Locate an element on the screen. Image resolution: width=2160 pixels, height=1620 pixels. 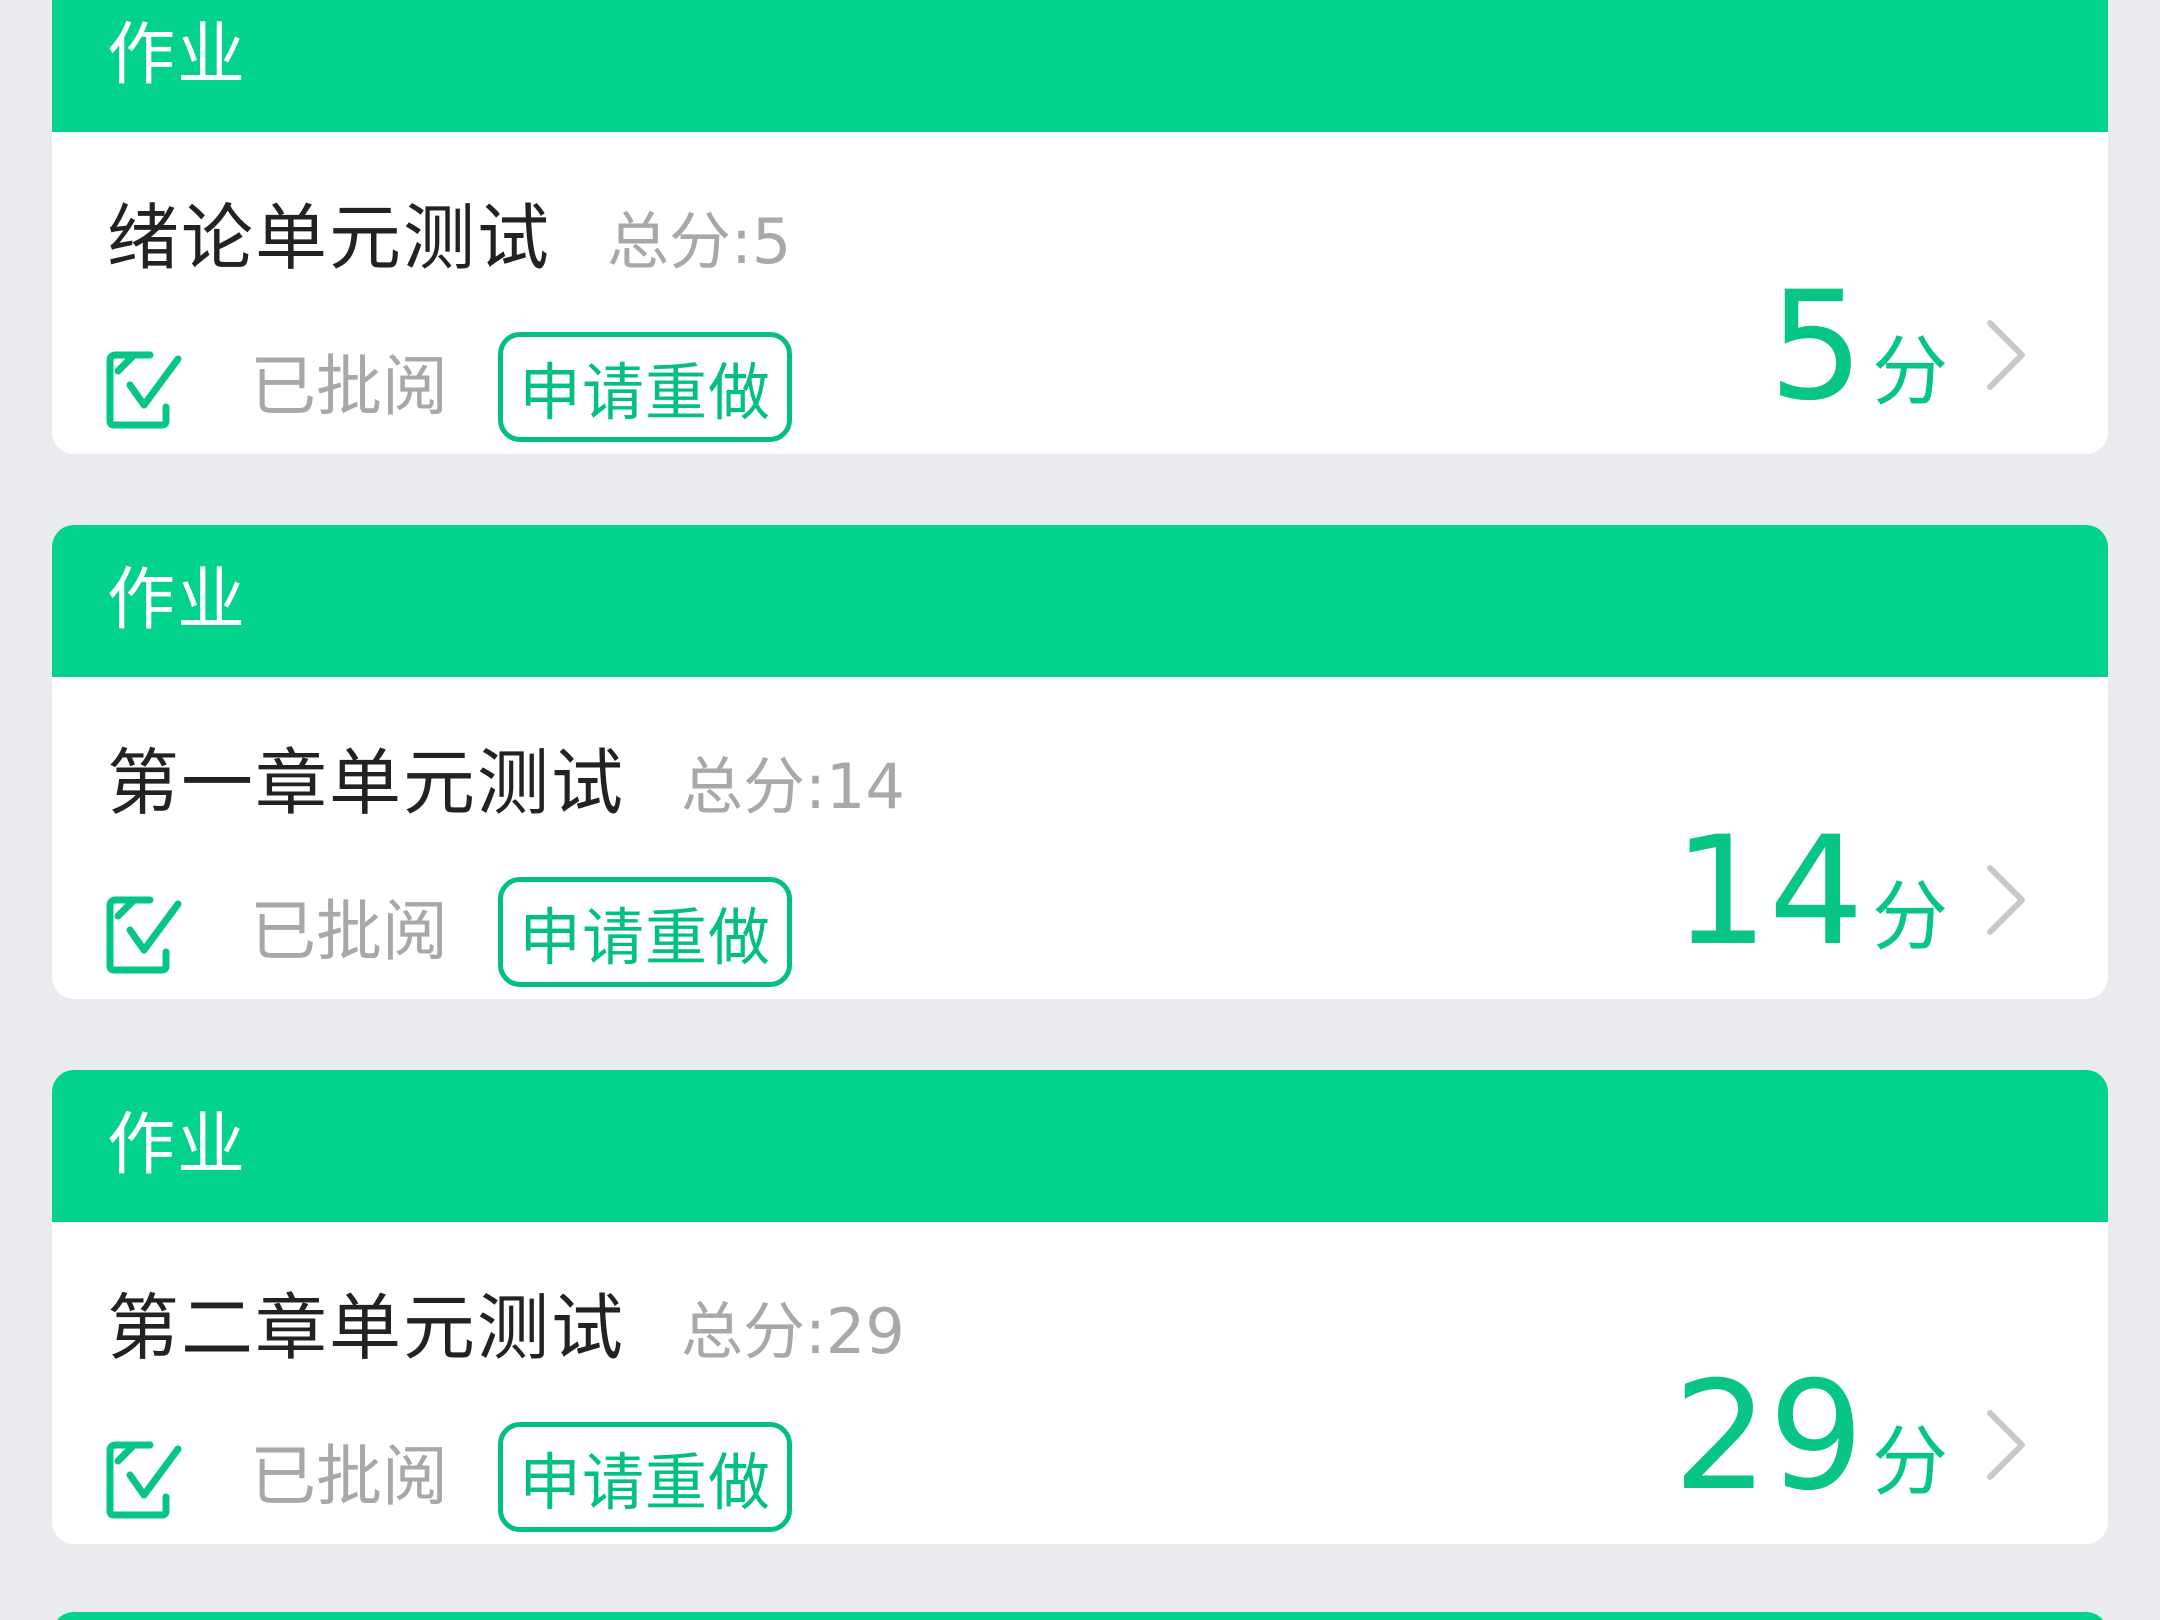
score-value: 5 is located at coordinates (1816, 347).